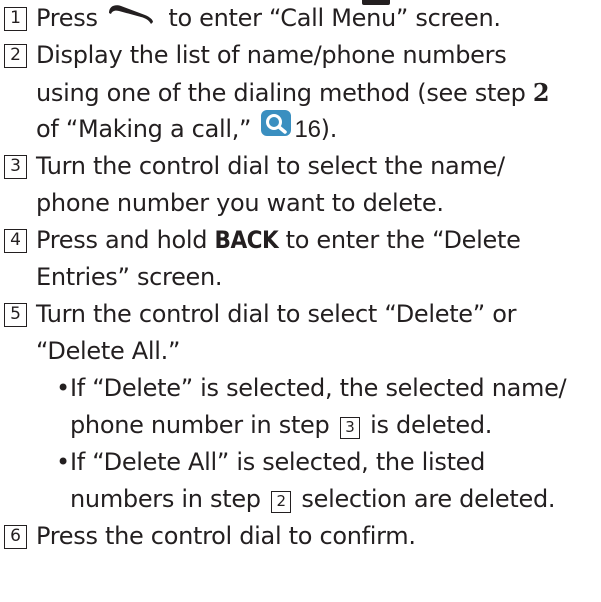 The image size is (601, 602). Describe the element at coordinates (275, 128) in the screenshot. I see `search-magnifier-icon` at that location.